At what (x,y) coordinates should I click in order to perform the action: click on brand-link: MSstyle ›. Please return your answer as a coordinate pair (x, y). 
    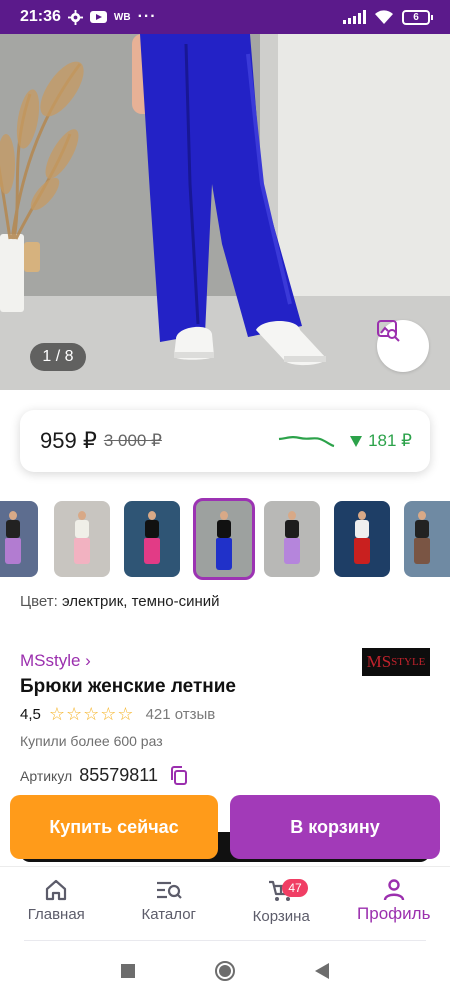
    Looking at the image, I should click on (55, 661).